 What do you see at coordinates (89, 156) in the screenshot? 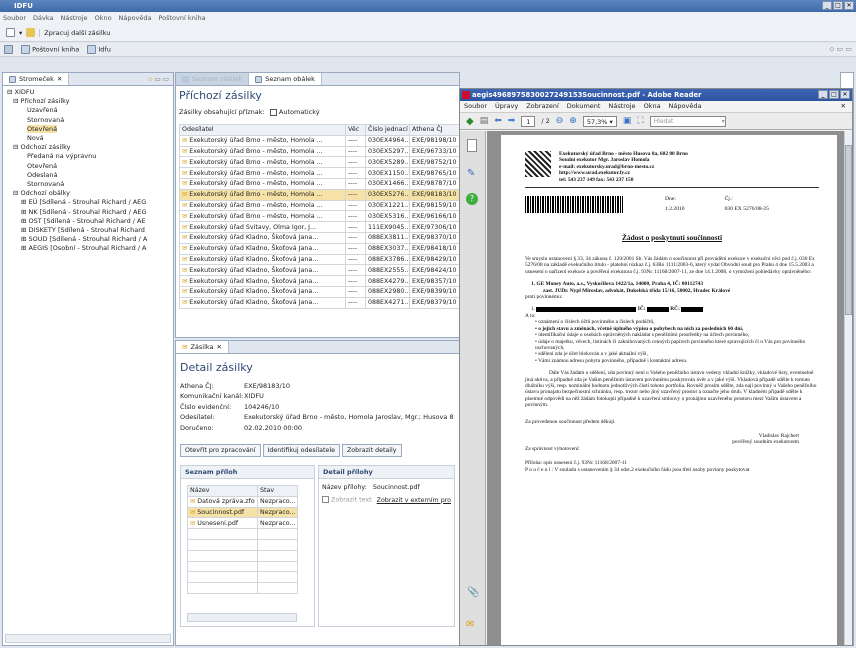
I see `tree-node-predana: Předaná na výpravnu` at bounding box center [89, 156].